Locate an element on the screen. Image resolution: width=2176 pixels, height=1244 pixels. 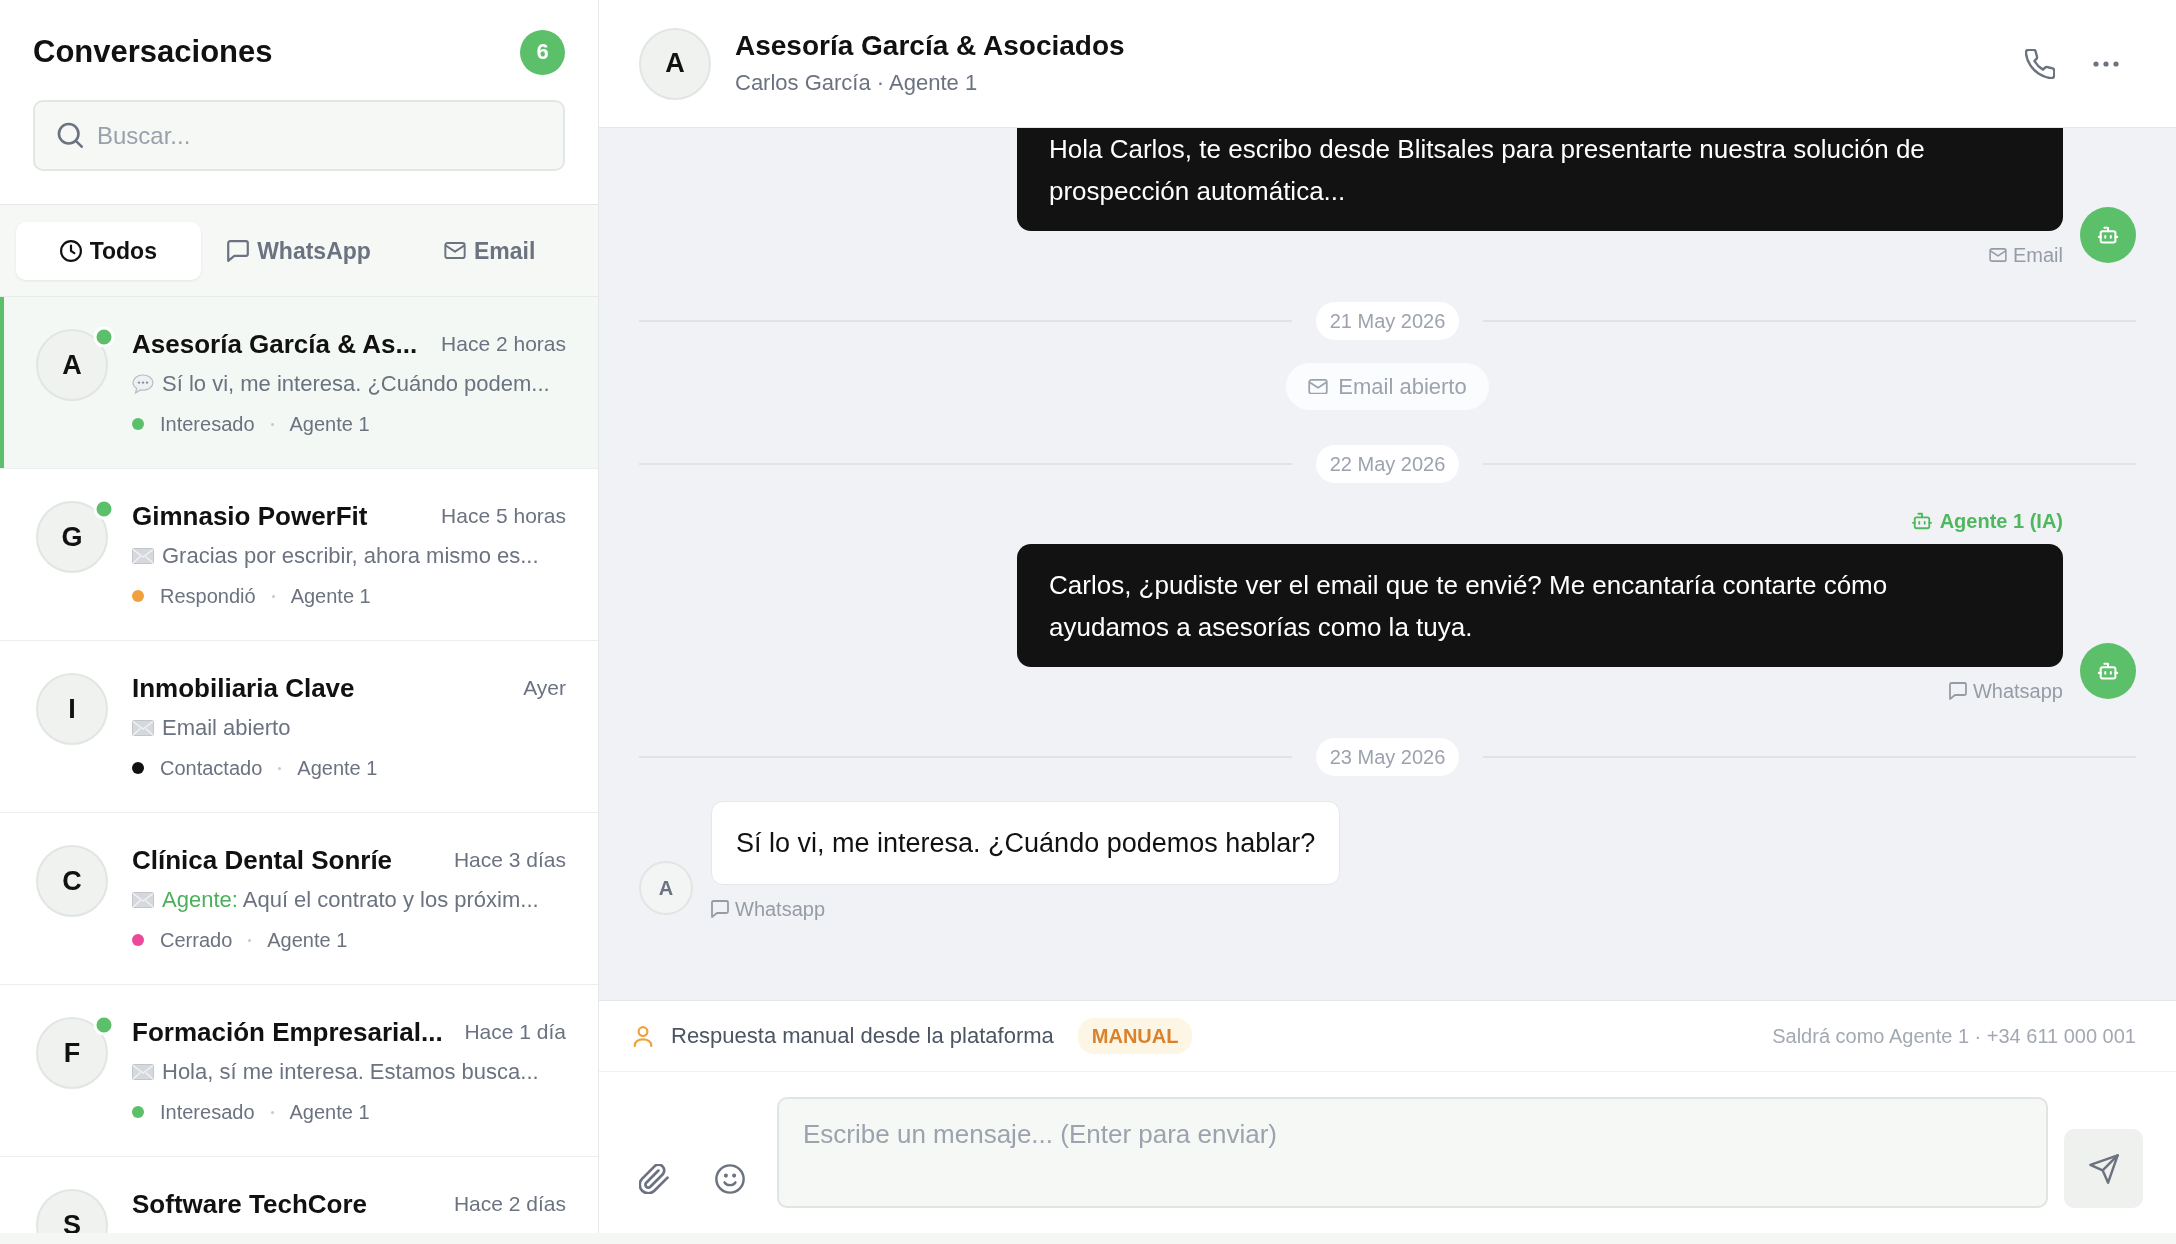
contact-avatar: S is located at coordinates (72, 1211).